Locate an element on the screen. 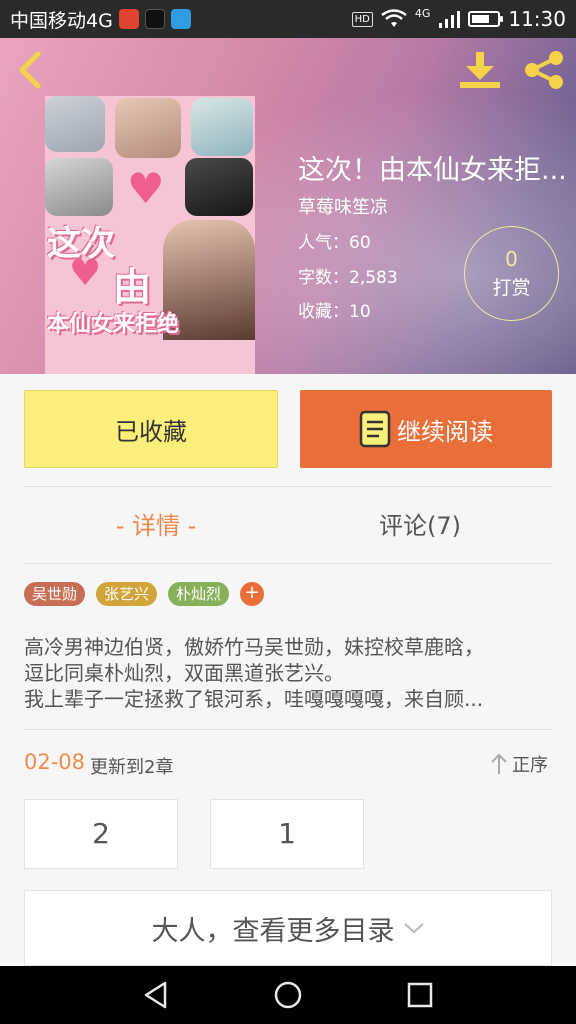  word-count-stat: 字数：2,583 is located at coordinates (348, 275).